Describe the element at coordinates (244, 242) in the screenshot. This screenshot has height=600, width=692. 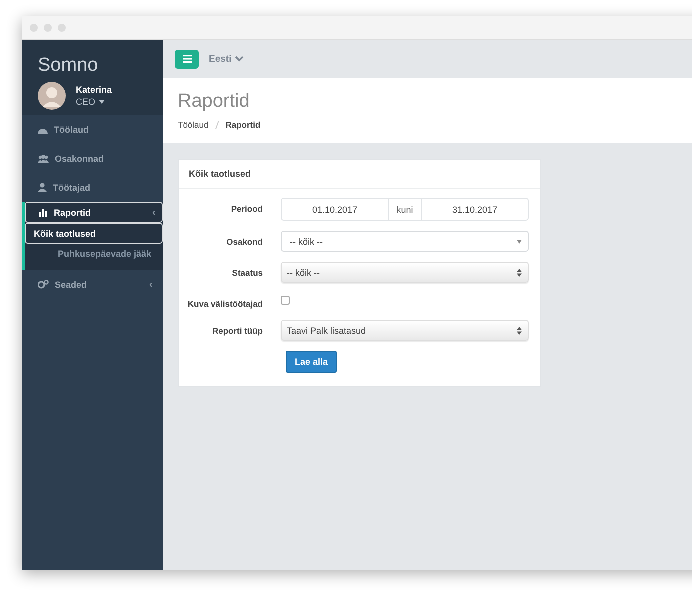
I see `field-label: Osakond` at that location.